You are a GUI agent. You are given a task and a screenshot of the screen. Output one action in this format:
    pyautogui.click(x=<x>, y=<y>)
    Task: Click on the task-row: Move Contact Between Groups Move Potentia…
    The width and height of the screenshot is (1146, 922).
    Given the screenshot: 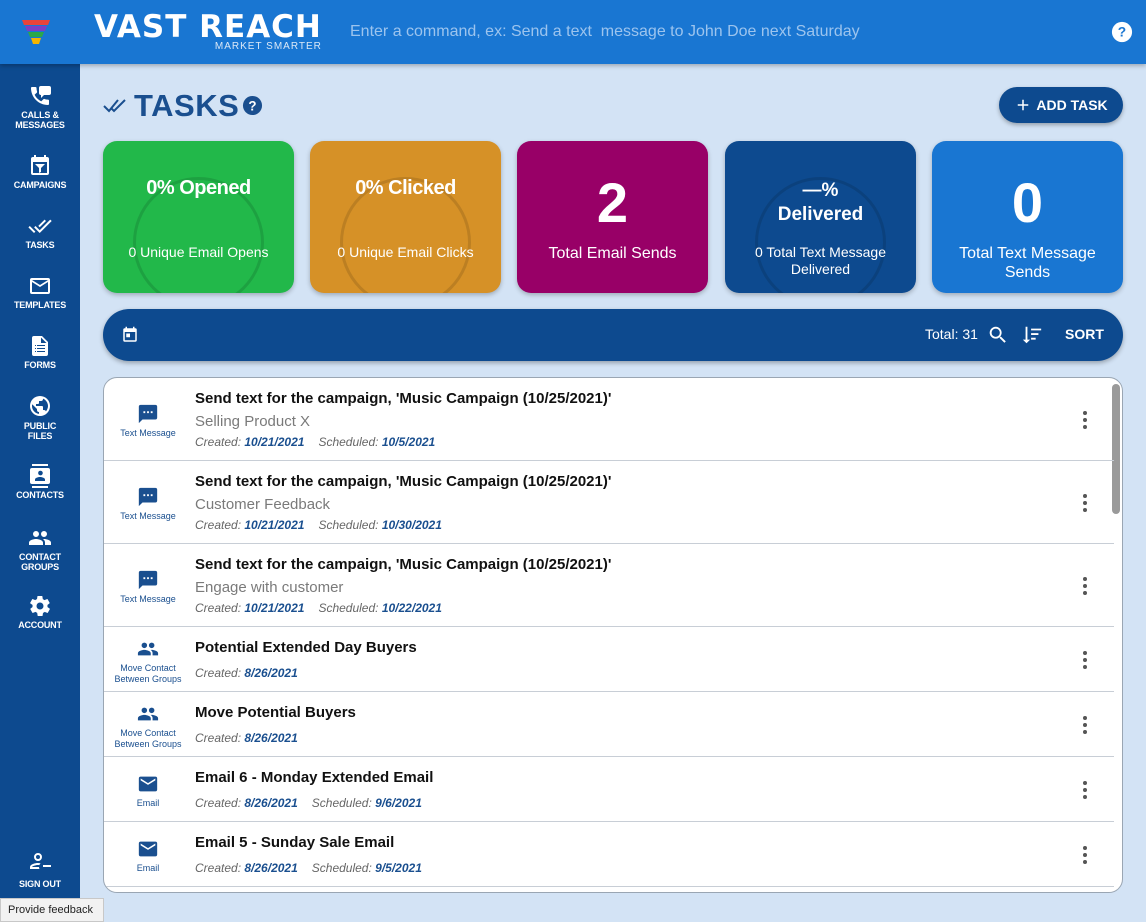 What is the action you would take?
    pyautogui.click(x=609, y=724)
    